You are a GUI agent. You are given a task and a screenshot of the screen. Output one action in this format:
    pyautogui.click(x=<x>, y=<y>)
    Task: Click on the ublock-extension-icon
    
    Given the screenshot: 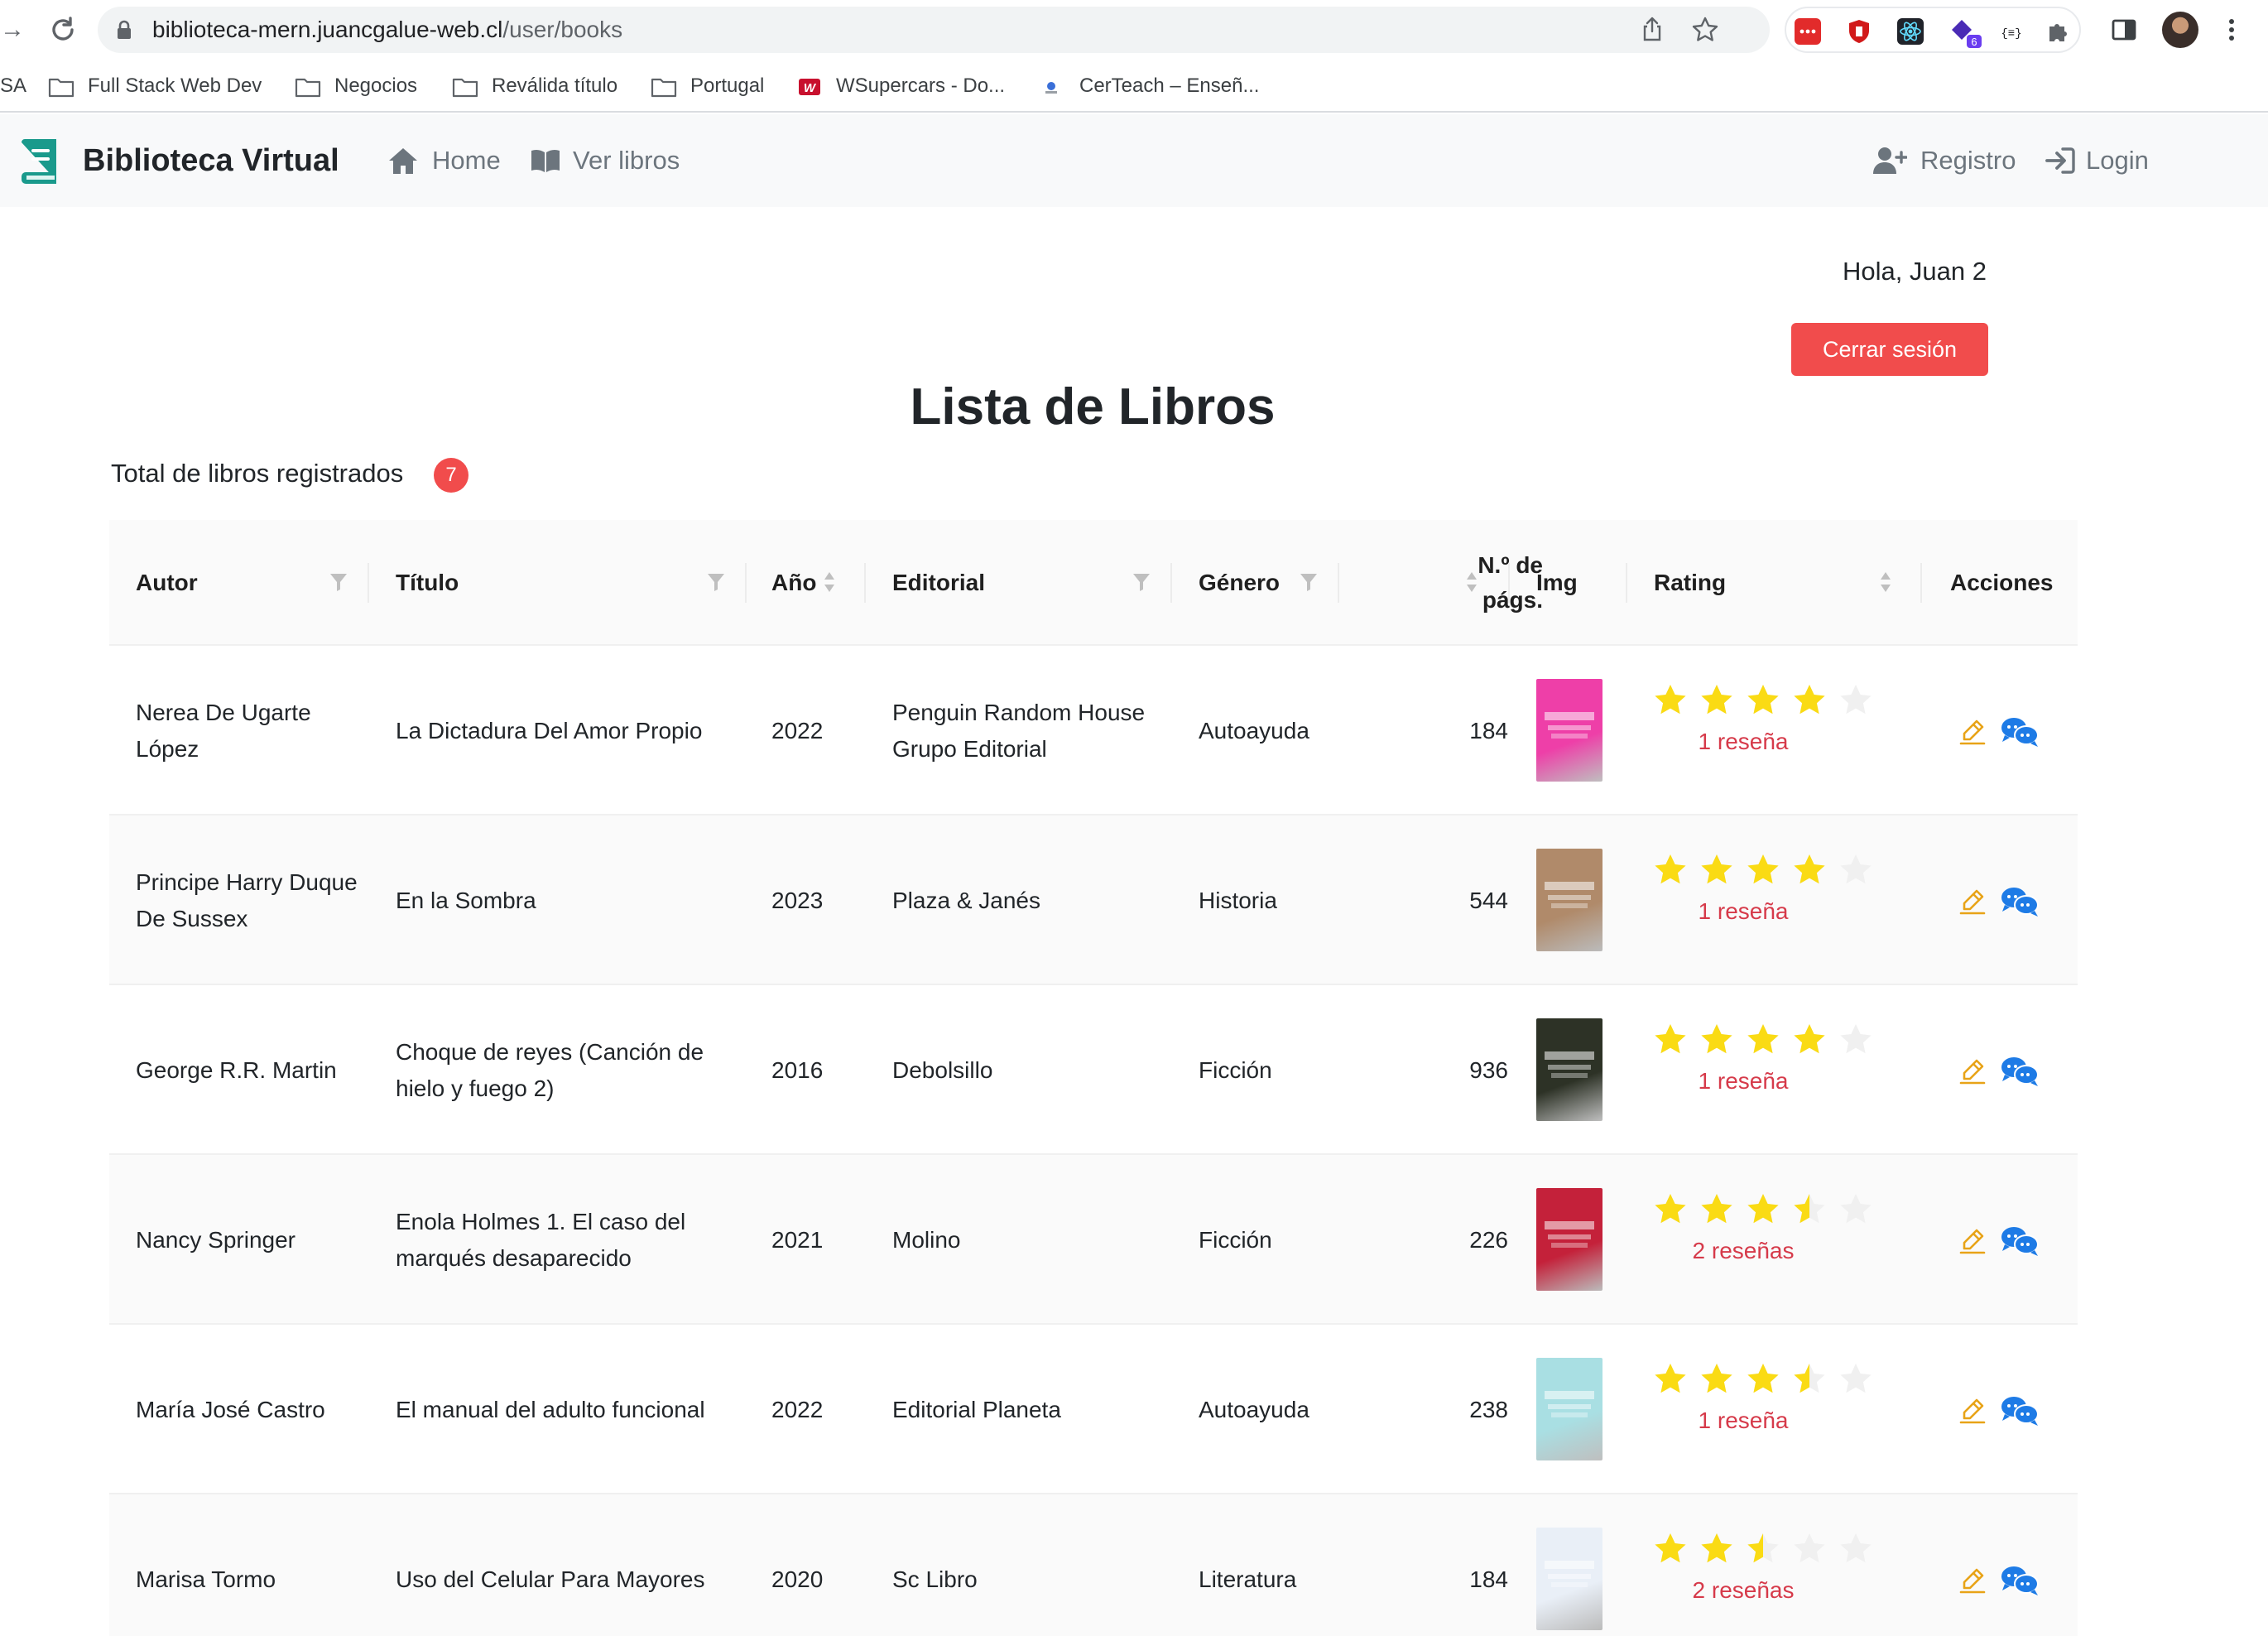 What is the action you would take?
    pyautogui.click(x=1859, y=31)
    